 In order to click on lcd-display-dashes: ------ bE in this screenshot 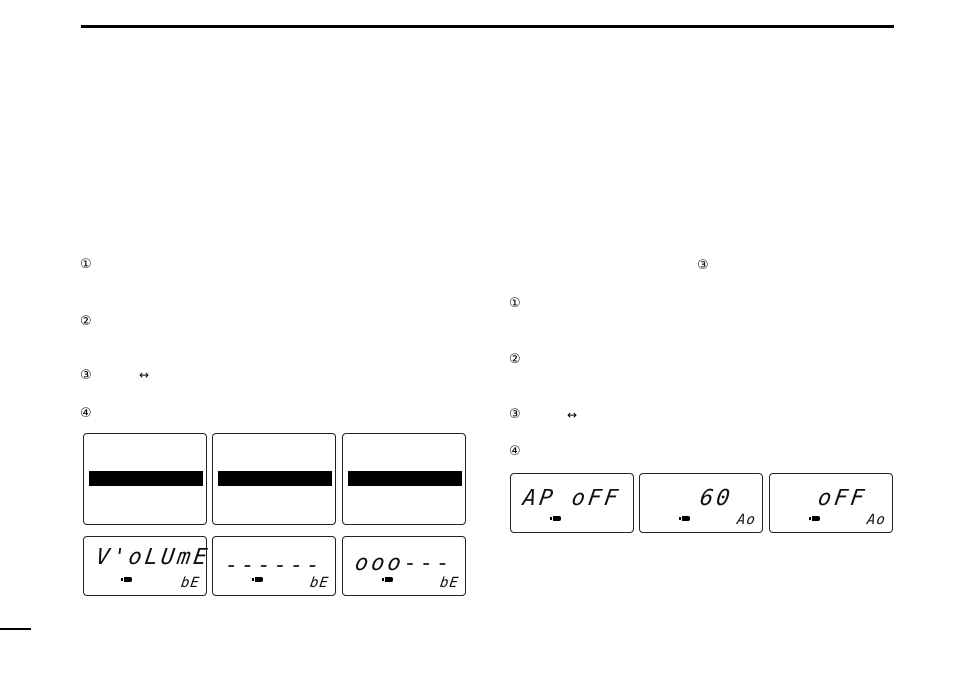, I will do `click(274, 566)`.